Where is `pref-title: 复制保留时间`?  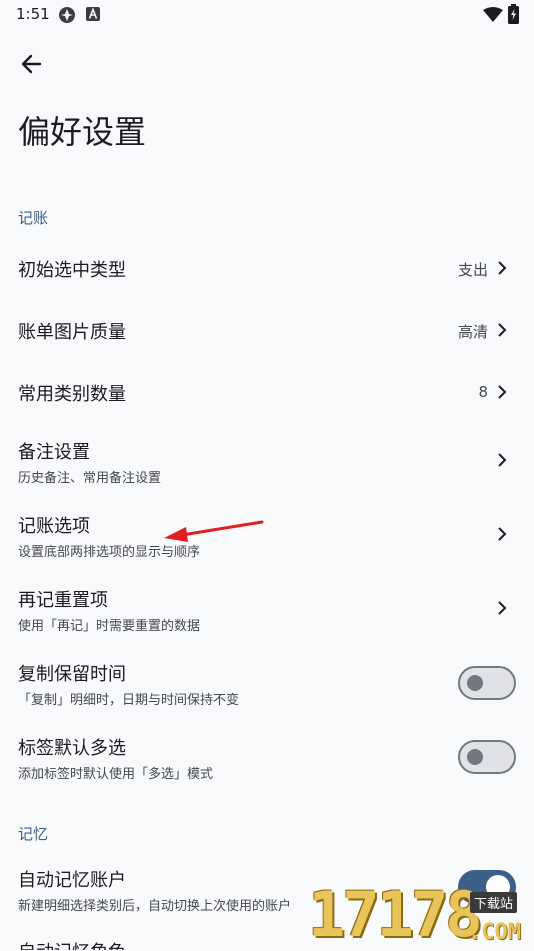 pref-title: 复制保留时间 is located at coordinates (72, 674).